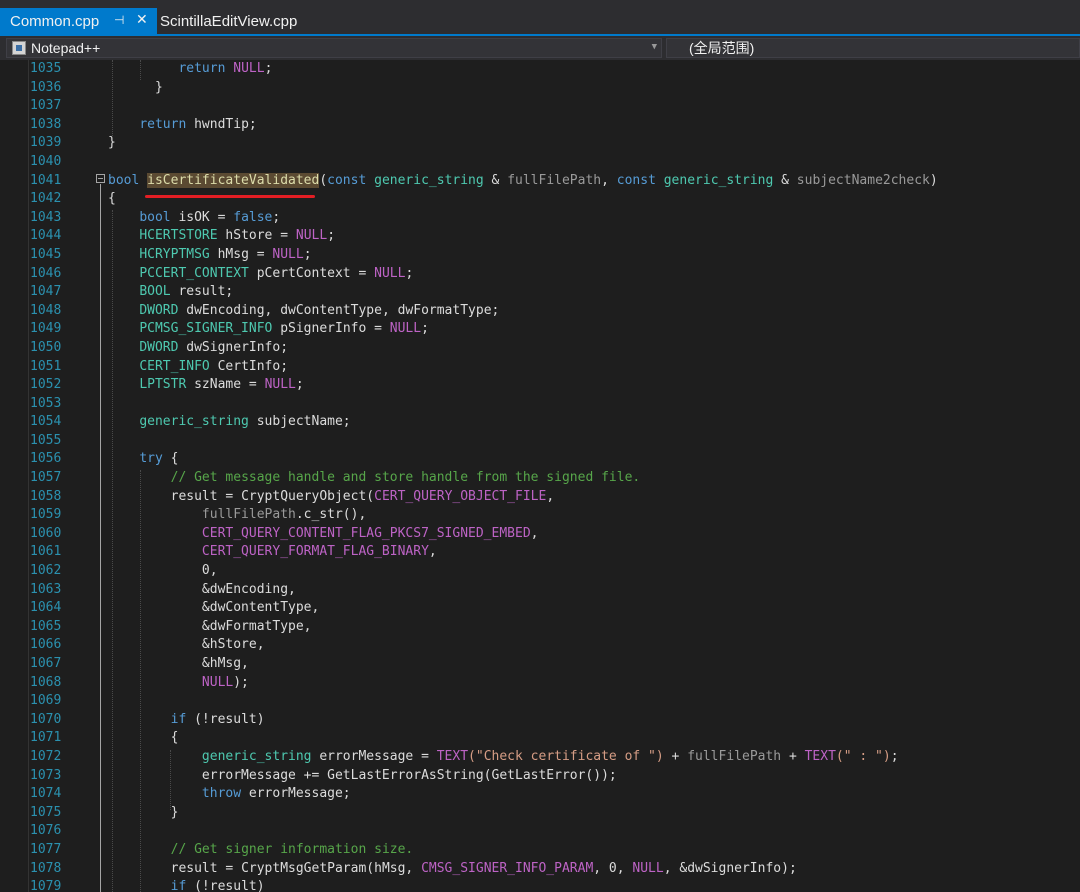 Image resolution: width=1080 pixels, height=892 pixels. What do you see at coordinates (460, 496) in the screenshot?
I see `macro: CERT_QUERY_OBJECT_FILE` at bounding box center [460, 496].